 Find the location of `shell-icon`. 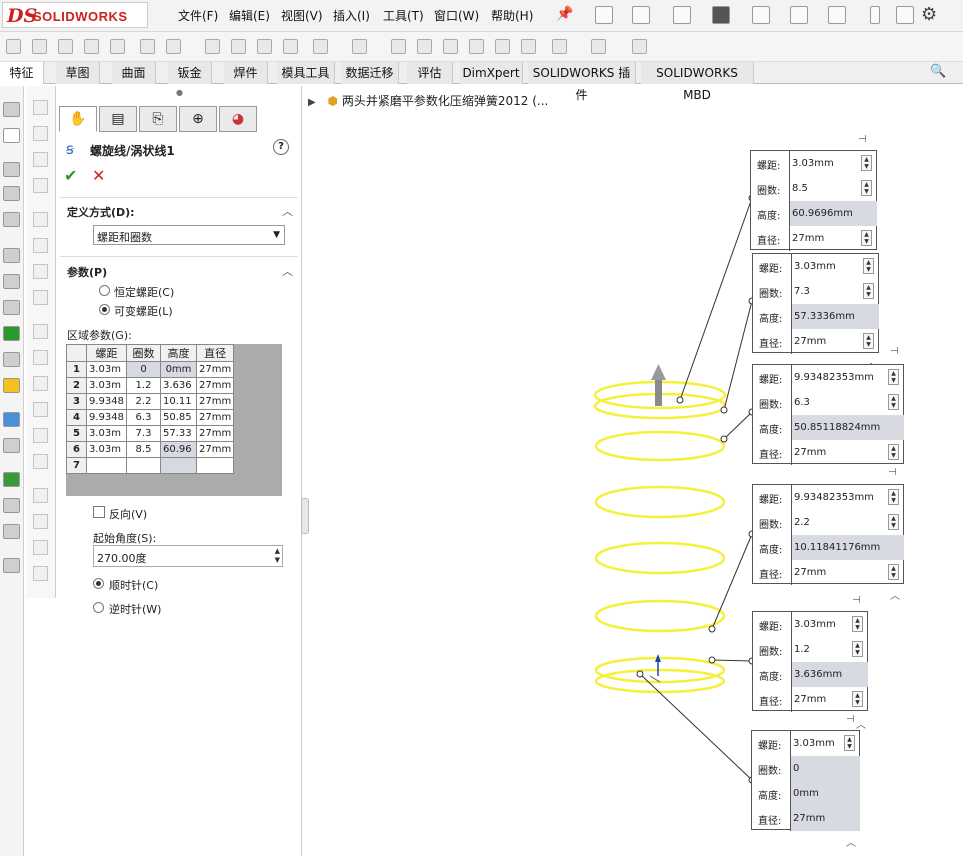

shell-icon is located at coordinates (476, 46).